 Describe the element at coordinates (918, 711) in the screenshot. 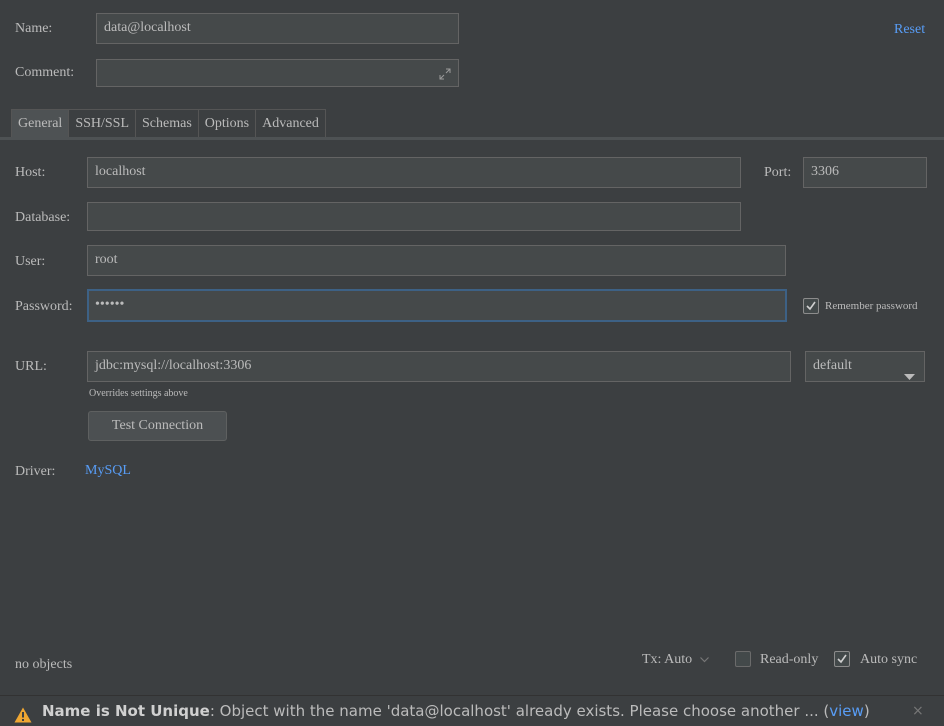

I see `close-icon: ×` at that location.